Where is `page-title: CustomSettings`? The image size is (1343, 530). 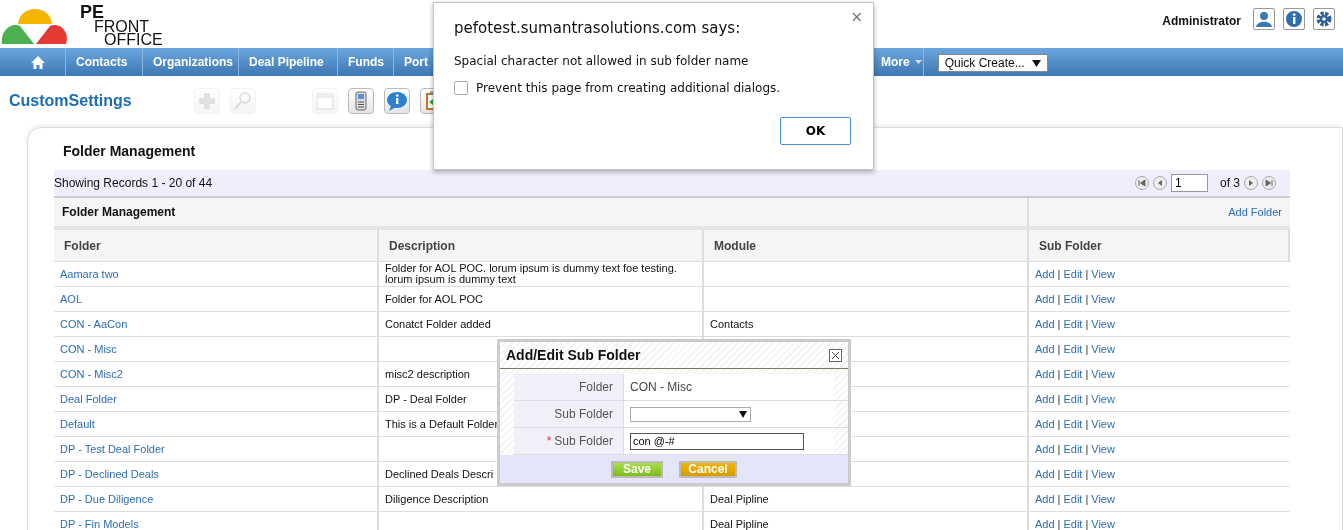
page-title: CustomSettings is located at coordinates (71, 101).